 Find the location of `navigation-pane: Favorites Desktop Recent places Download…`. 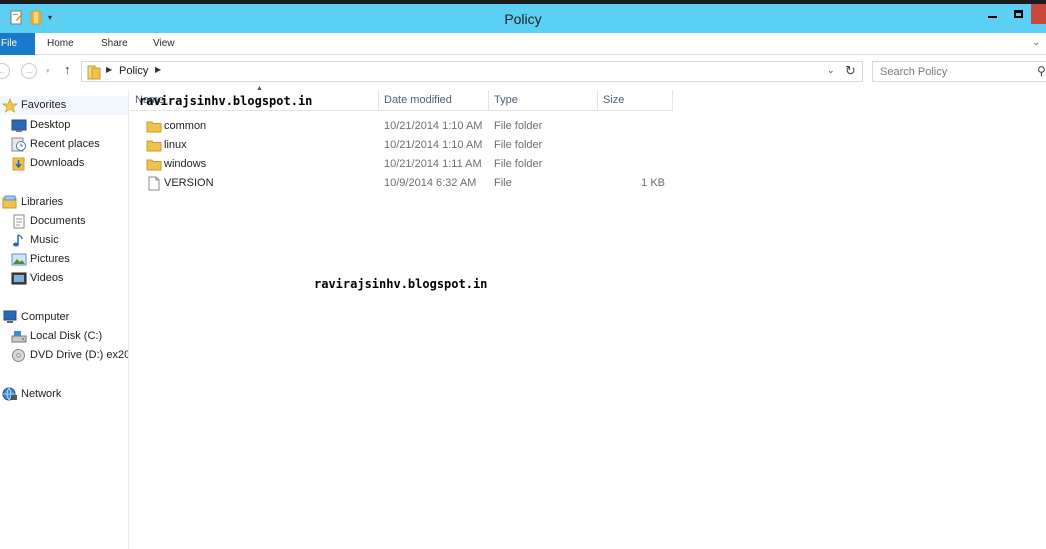

navigation-pane: Favorites Desktop Recent places Download… is located at coordinates (64, 319).